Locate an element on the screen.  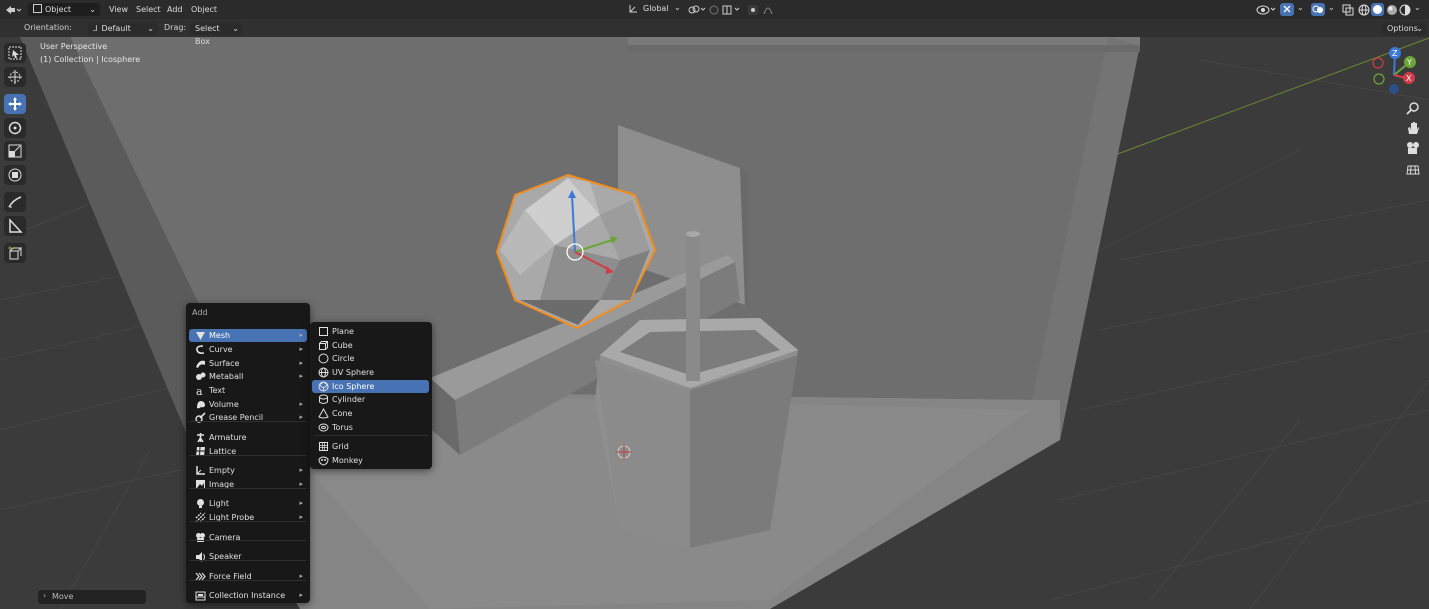
mesh-menu-item-plane: Plane is located at coordinates (370, 331).